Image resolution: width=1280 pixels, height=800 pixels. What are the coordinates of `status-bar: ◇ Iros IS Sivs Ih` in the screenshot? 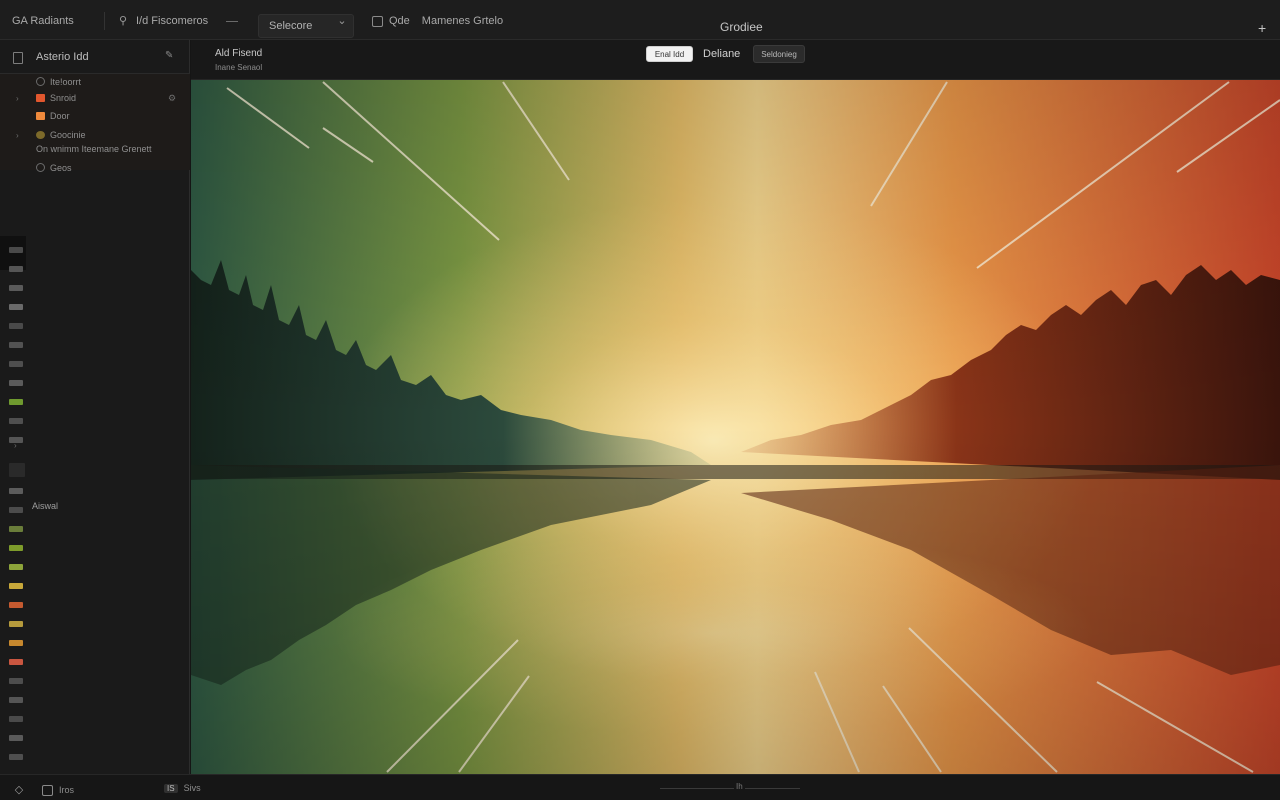 It's located at (640, 787).